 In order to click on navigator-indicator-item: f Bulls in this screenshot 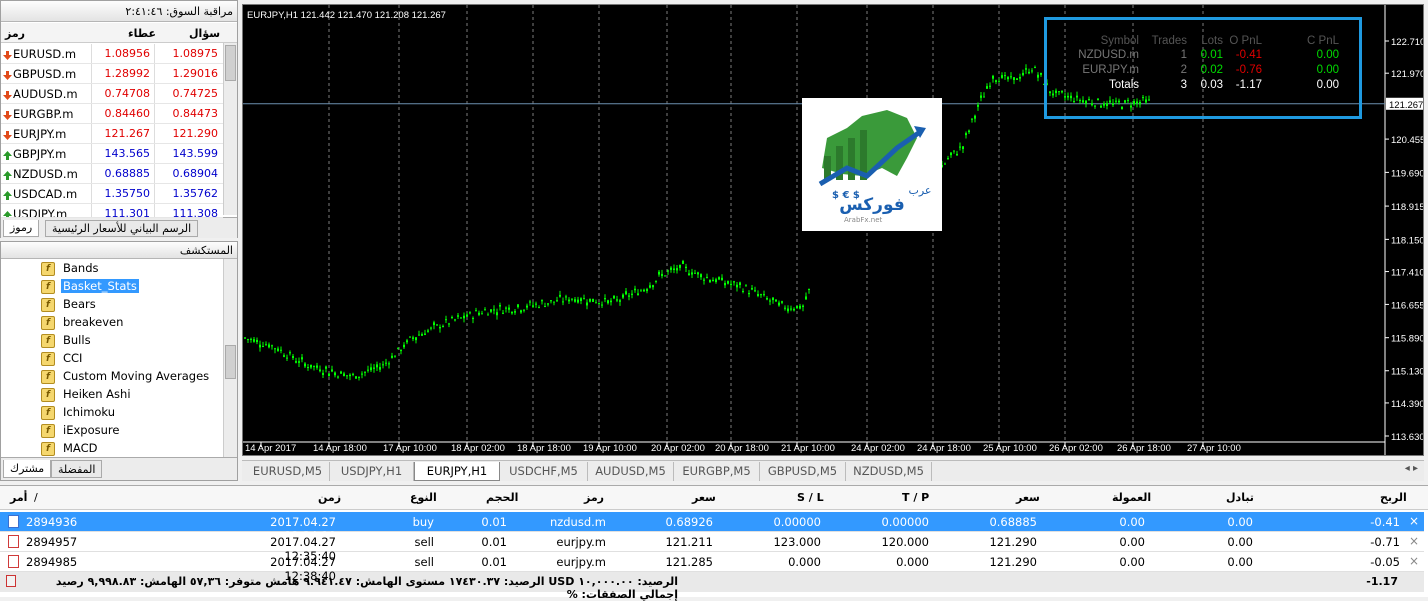, I will do `click(131, 341)`.